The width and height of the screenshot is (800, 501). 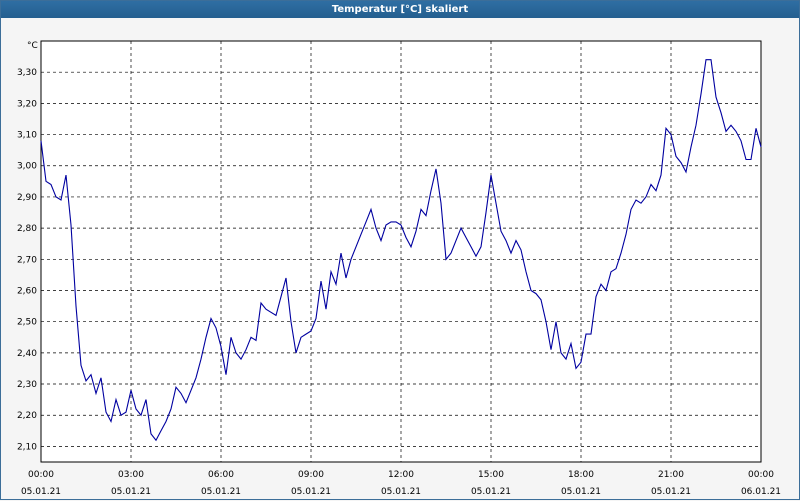 I want to click on x-tick-time: 15:00, so click(x=491, y=475).